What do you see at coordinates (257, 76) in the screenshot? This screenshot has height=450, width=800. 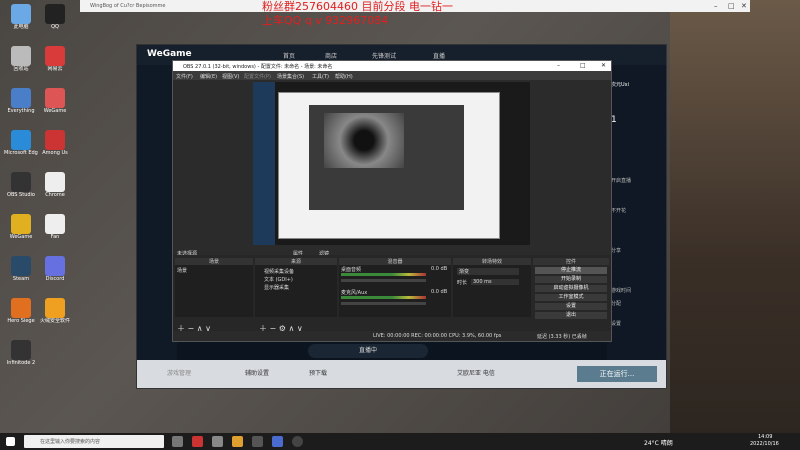 I see `menu-profile: 配置文件(P)` at bounding box center [257, 76].